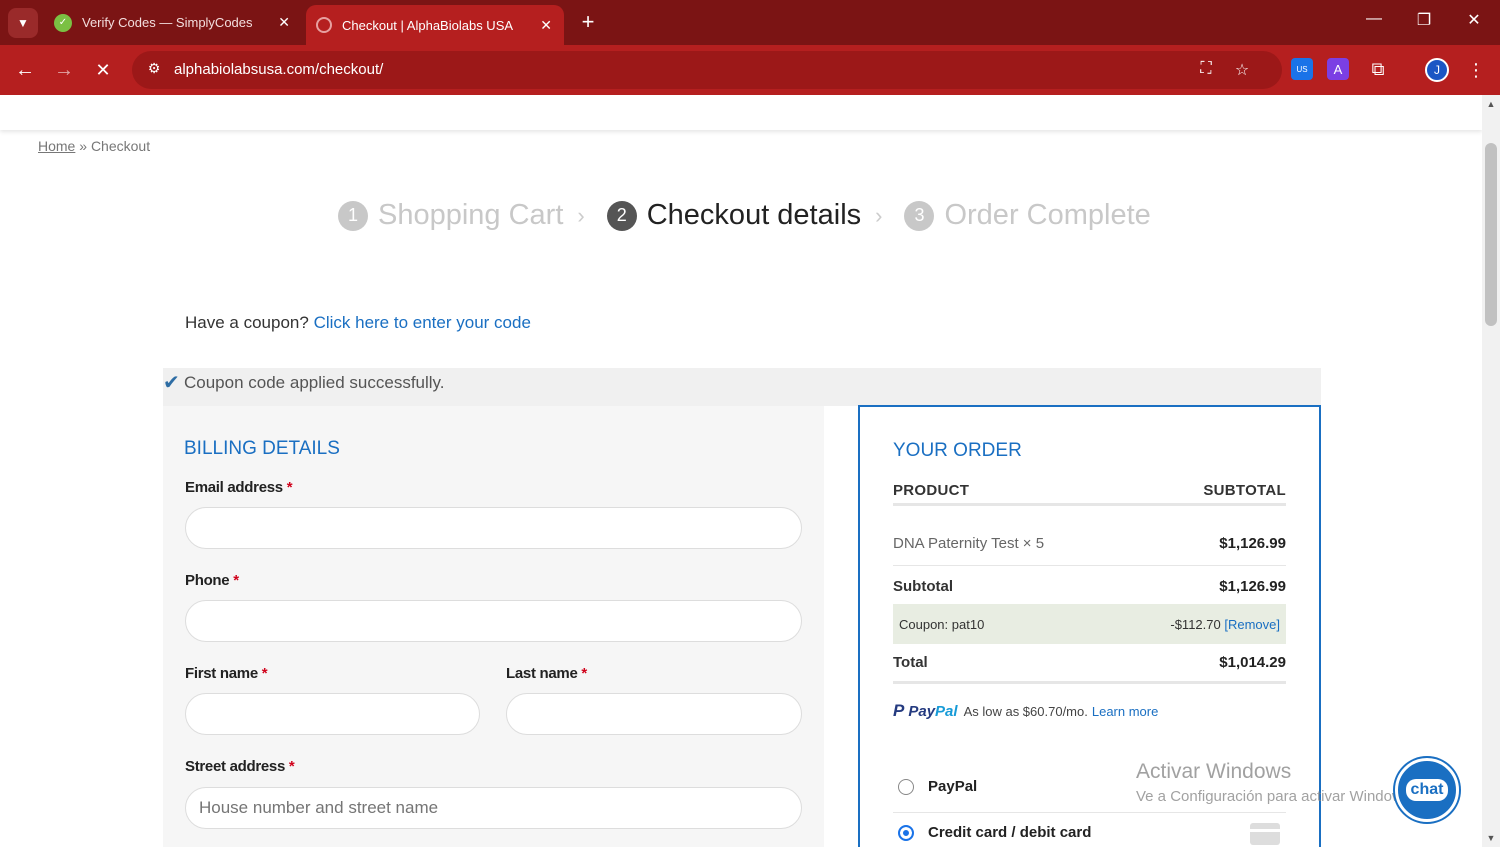 The width and height of the screenshot is (1500, 847). I want to click on payment-option-card: Credit card / debit card, so click(994, 832).